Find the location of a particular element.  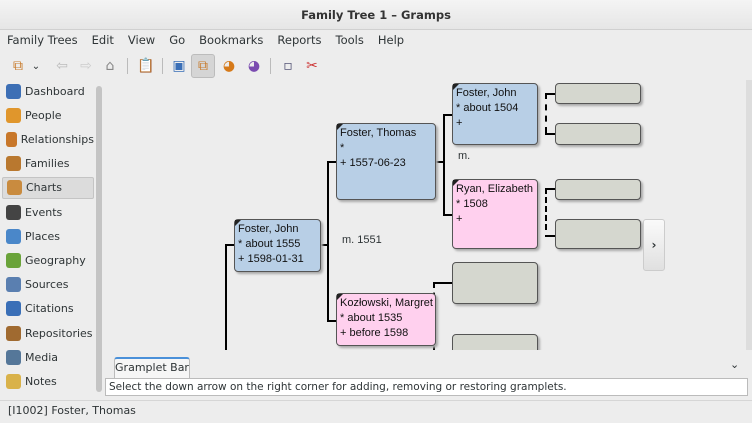

marriage-label: m. 1551 is located at coordinates (362, 240).